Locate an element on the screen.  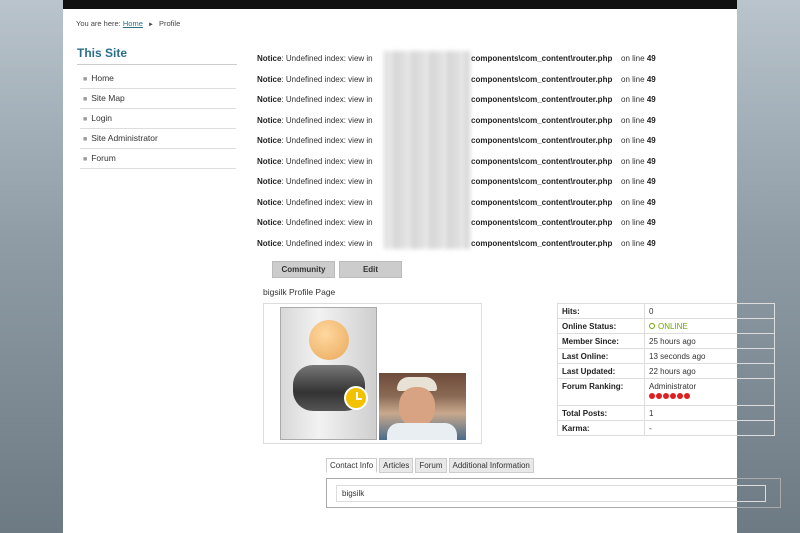
forum-ranking: Administrator is located at coordinates (709, 392).